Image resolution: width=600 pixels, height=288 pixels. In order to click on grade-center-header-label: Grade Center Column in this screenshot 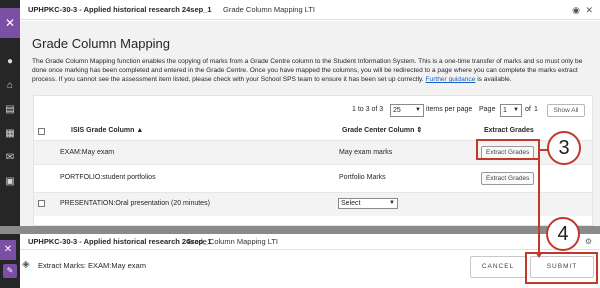, I will do `click(378, 130)`.